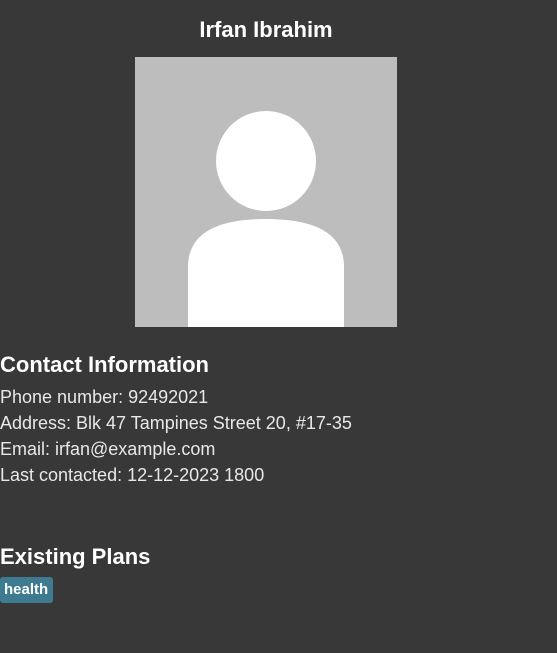 The height and width of the screenshot is (653, 557). Describe the element at coordinates (266, 219) in the screenshot. I see `person-silhouette-icon` at that location.